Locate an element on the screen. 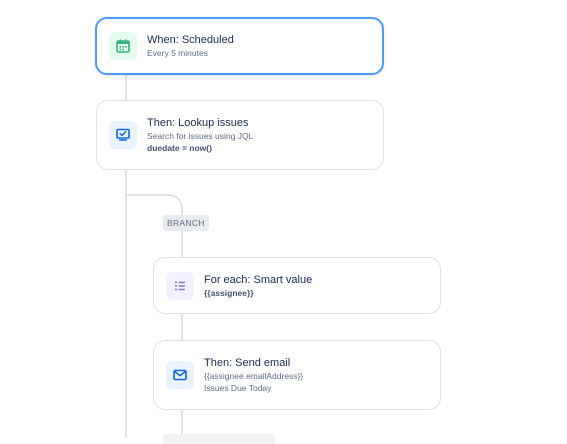 This screenshot has height=444, width=567. lookup-subtitle: Search for issues using JQL is located at coordinates (200, 136).